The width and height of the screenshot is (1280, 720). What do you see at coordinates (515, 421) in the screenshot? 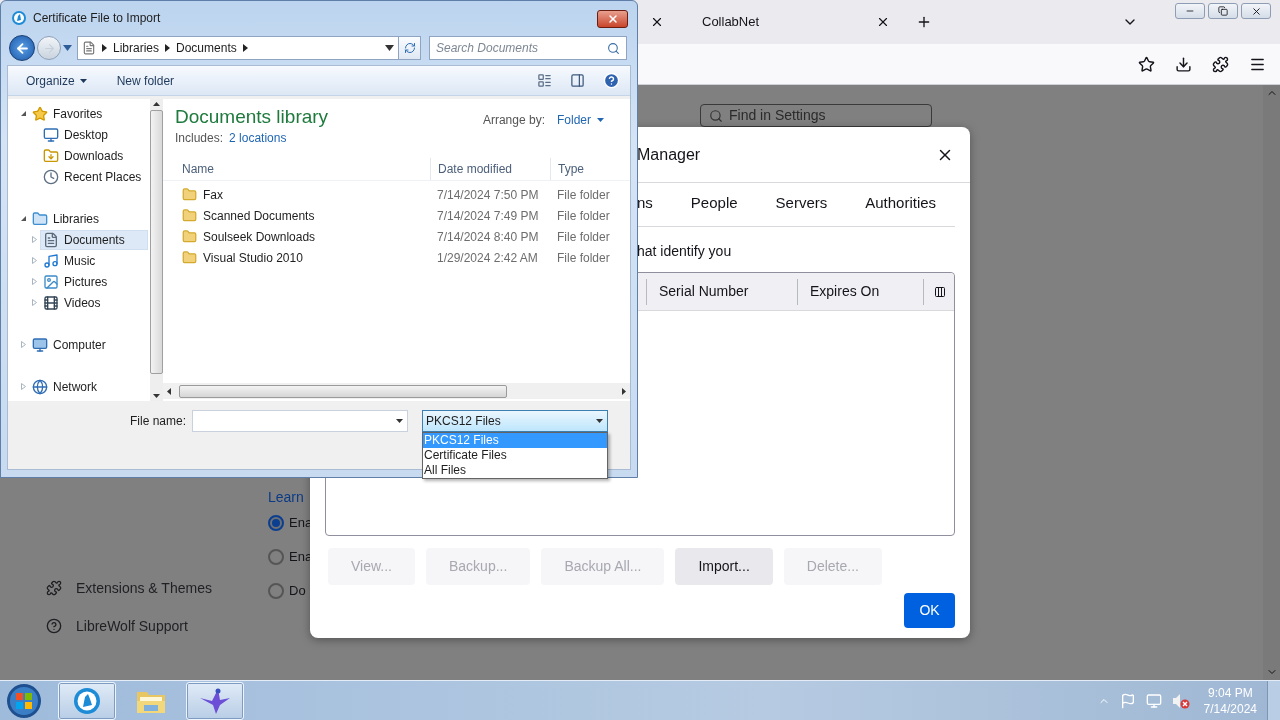
I see `file-type-dropdown: PKCS12 Files` at bounding box center [515, 421].